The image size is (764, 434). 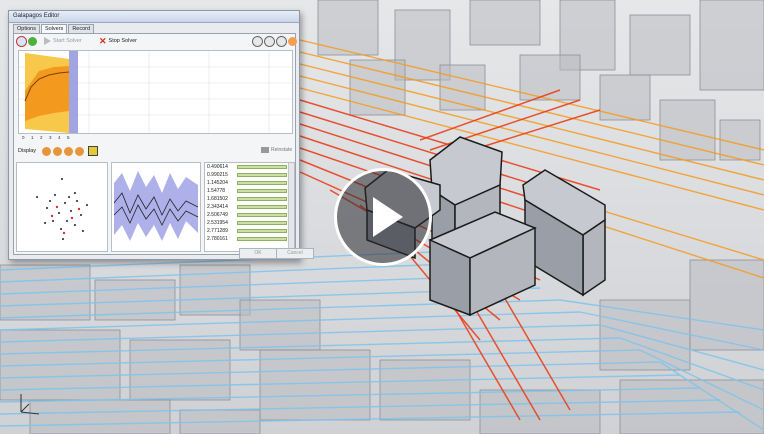 What do you see at coordinates (47, 41) in the screenshot?
I see `start-solver-icon` at bounding box center [47, 41].